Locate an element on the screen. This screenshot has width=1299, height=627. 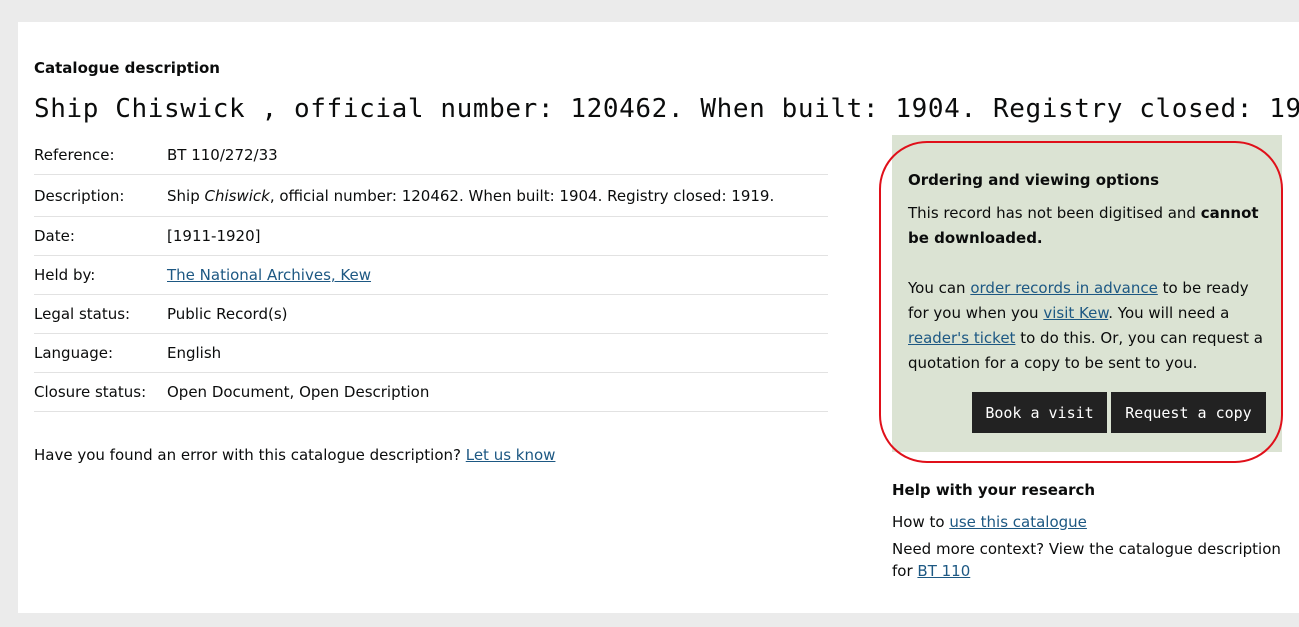
language-label: Language: is located at coordinates (74, 353).